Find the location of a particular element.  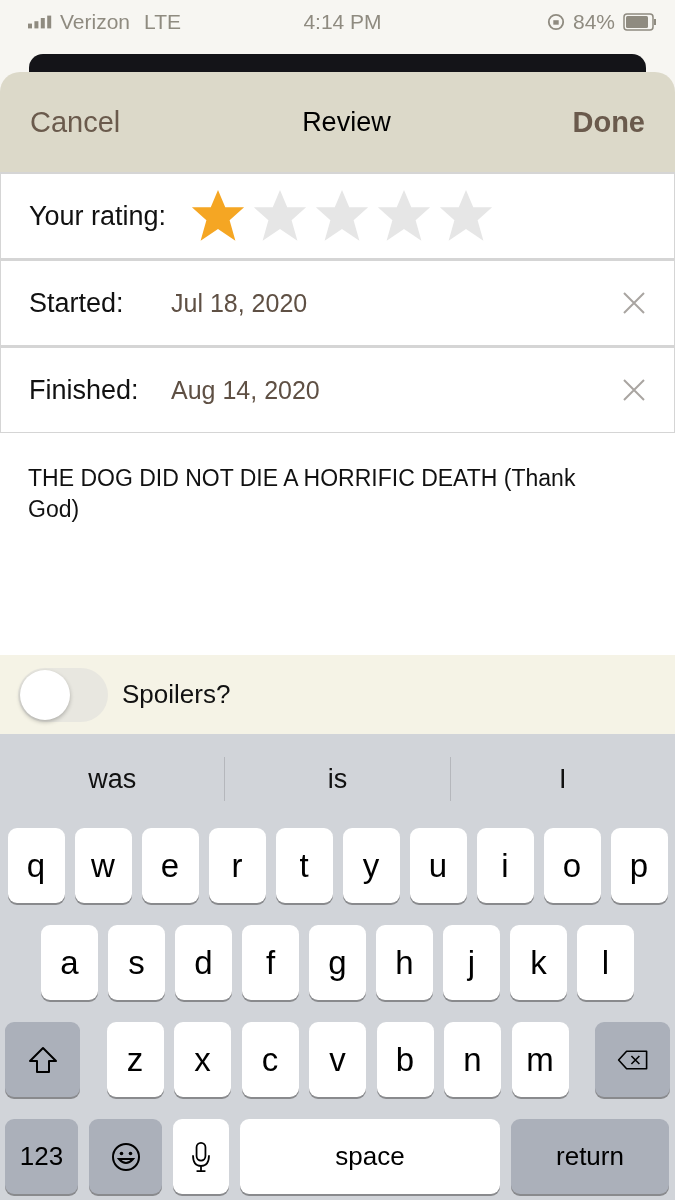

signal-icon is located at coordinates (40, 22).